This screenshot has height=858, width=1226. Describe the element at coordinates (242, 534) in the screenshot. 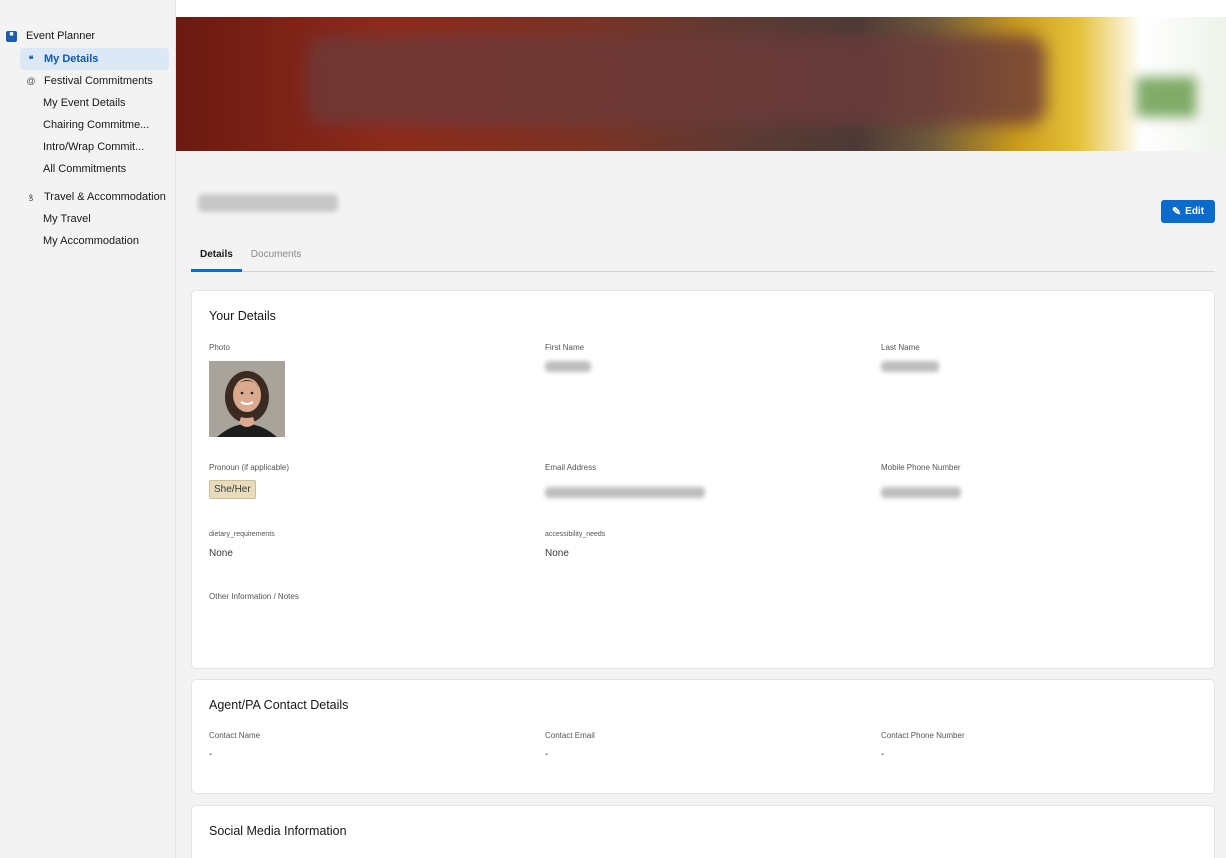

I see `dietary-label: dietary_requirements` at that location.